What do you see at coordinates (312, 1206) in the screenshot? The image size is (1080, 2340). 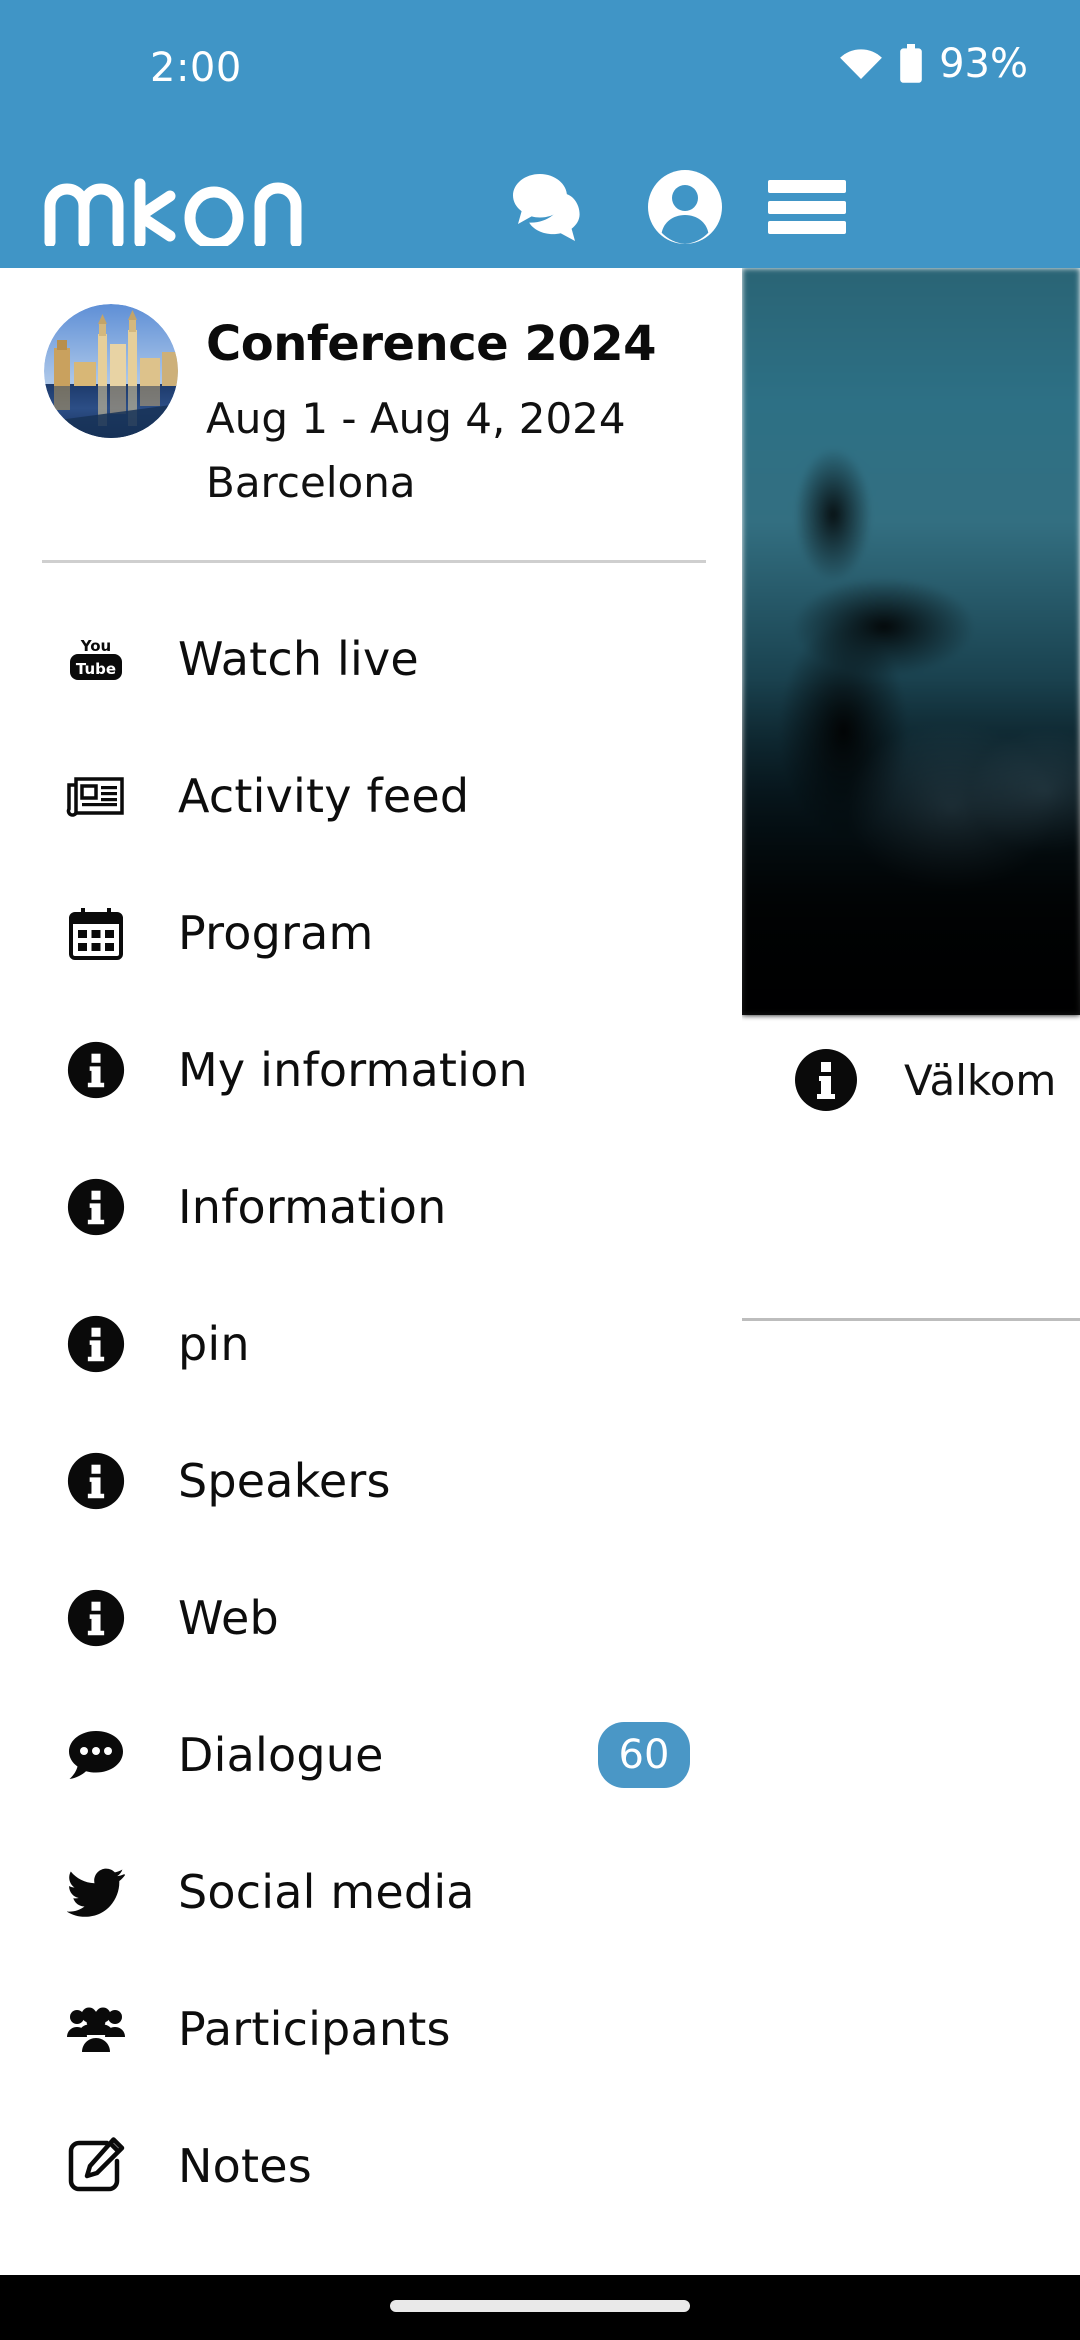 I see `menu-item-label: Information` at bounding box center [312, 1206].